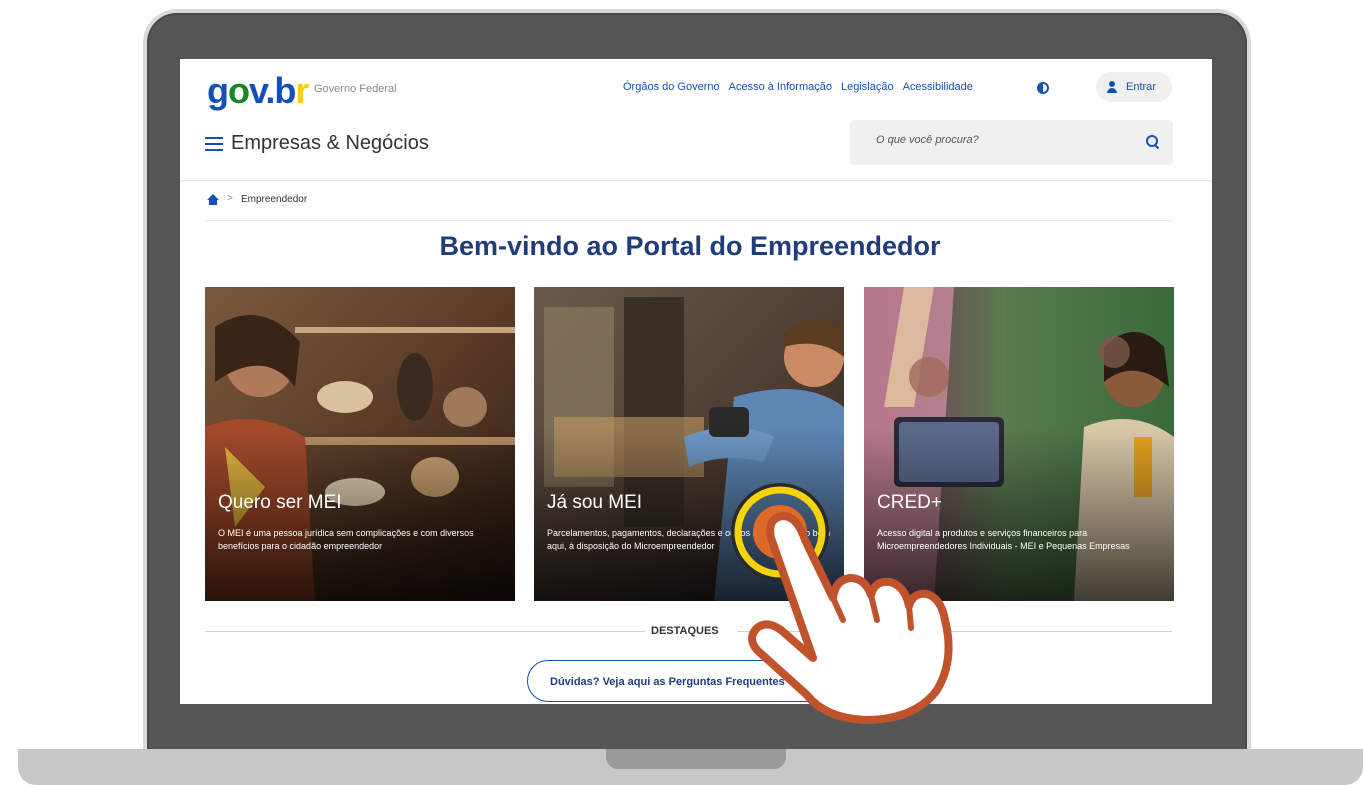  I want to click on home-icon, so click(213, 200).